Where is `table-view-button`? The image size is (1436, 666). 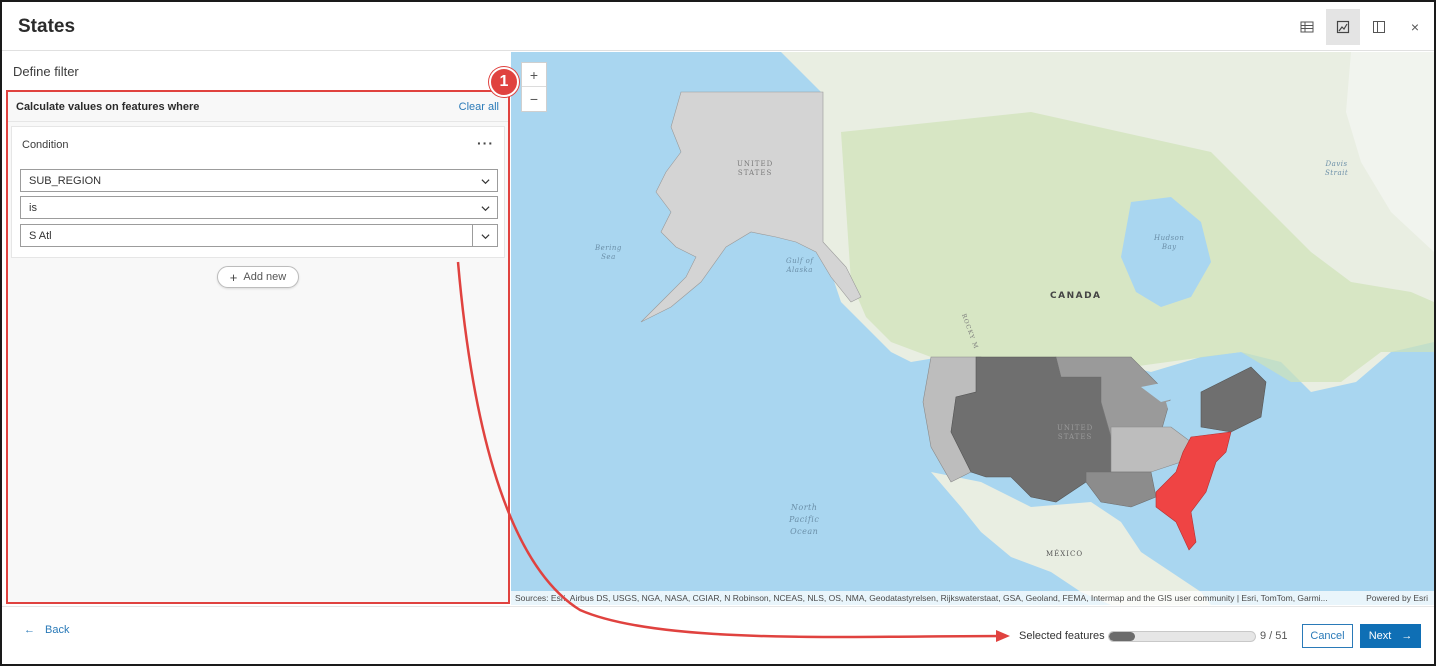
table-view-button is located at coordinates (1307, 27).